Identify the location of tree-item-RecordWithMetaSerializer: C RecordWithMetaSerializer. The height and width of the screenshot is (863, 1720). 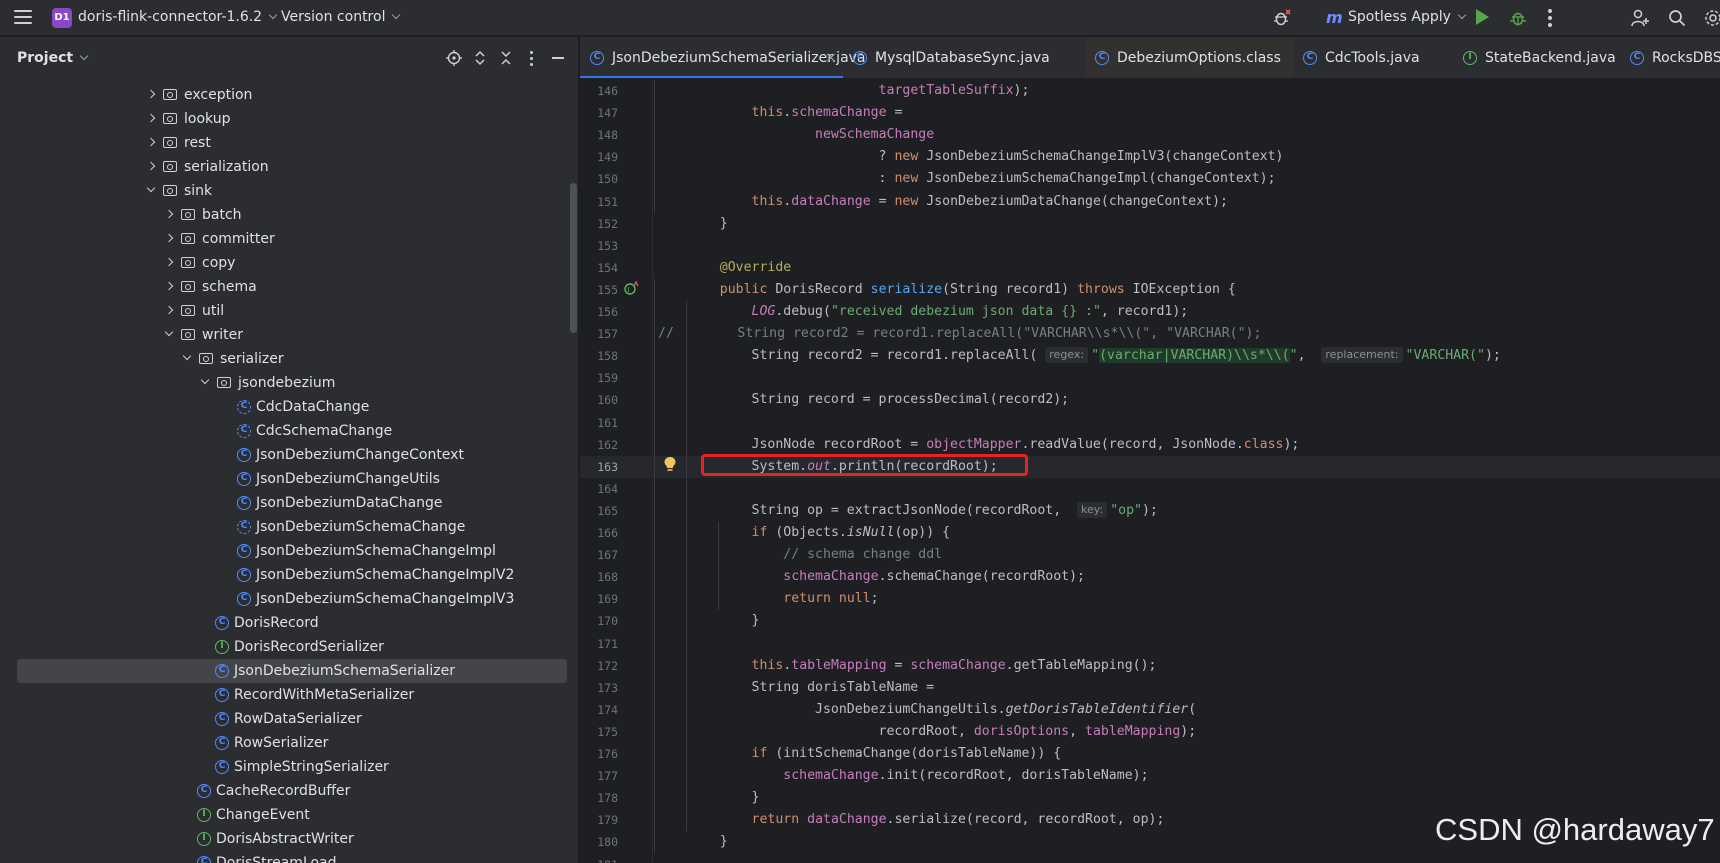
(289, 695).